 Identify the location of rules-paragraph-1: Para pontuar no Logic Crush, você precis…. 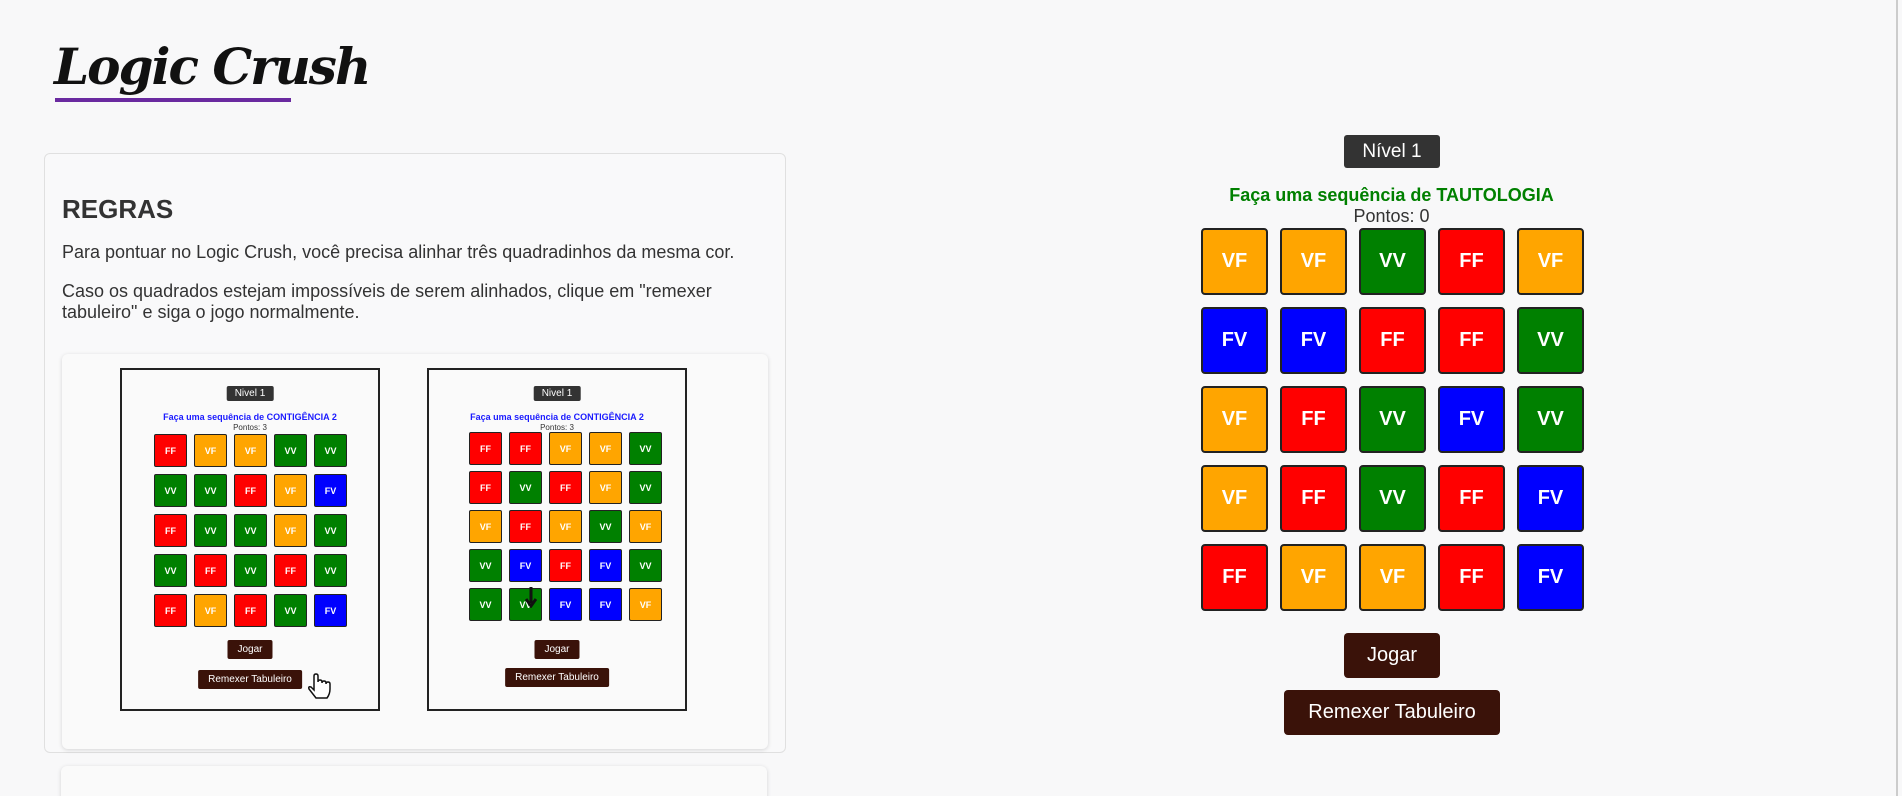
(398, 252).